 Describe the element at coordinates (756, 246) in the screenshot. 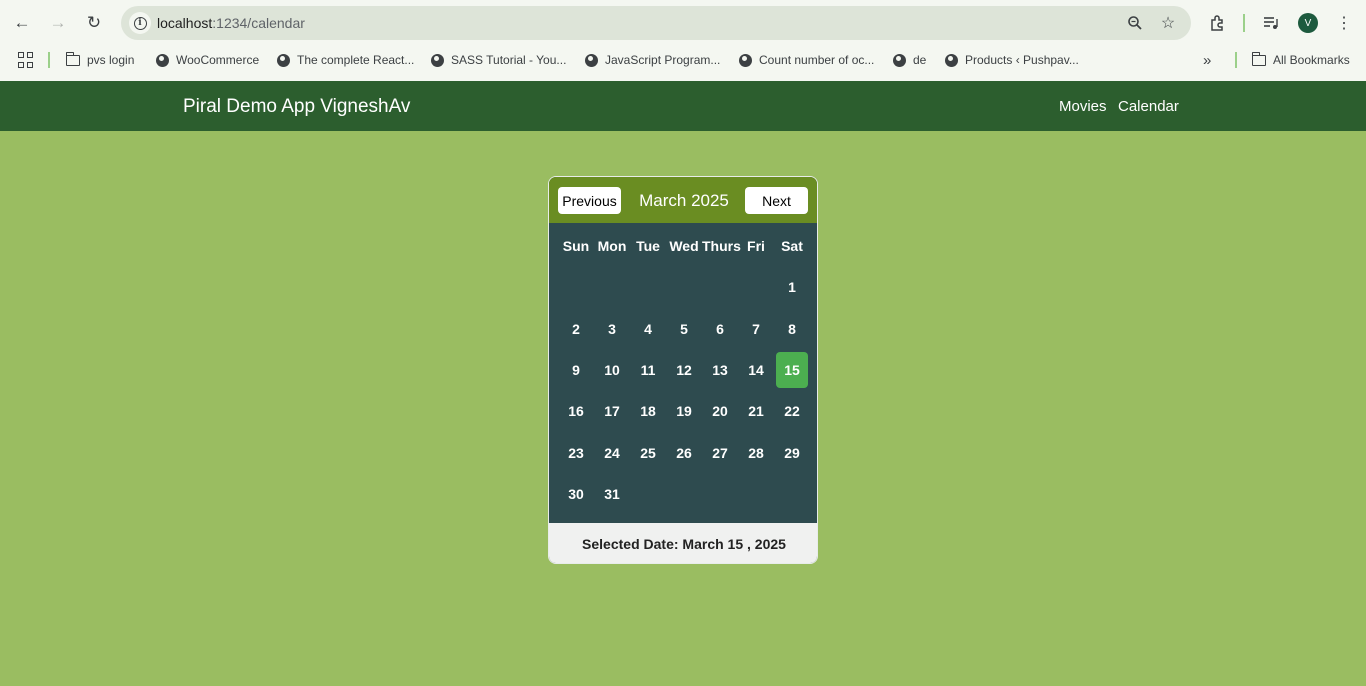

I see `weekday-header: Fri` at that location.